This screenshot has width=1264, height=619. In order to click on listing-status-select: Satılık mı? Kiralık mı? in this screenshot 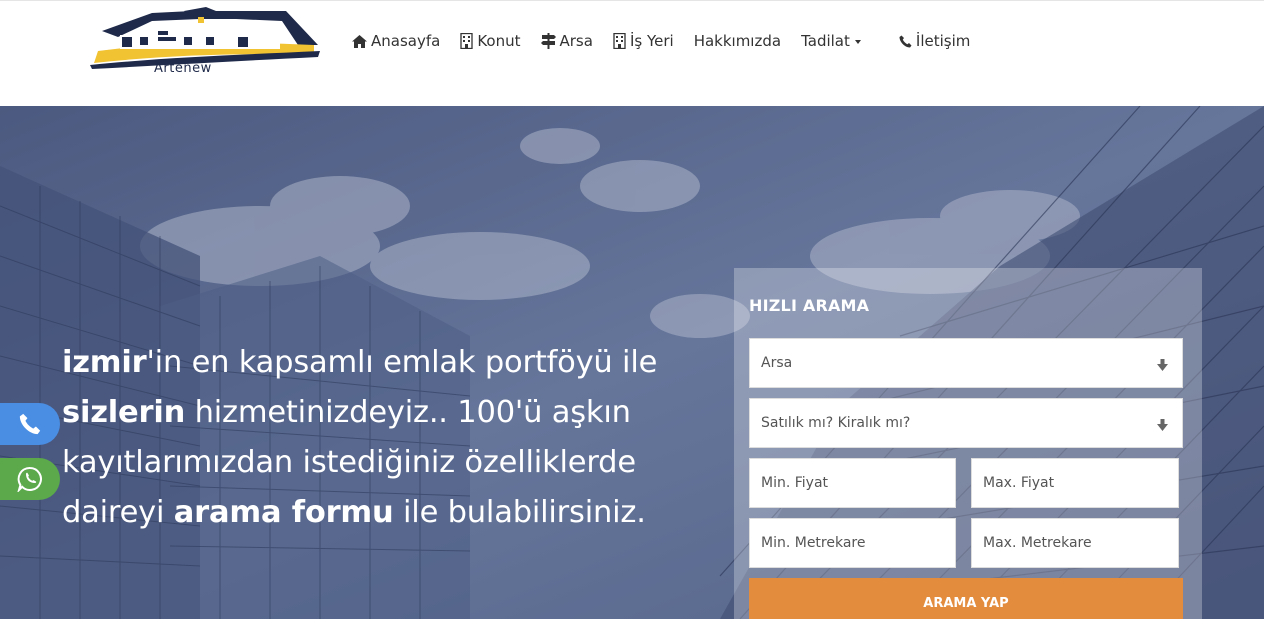, I will do `click(966, 423)`.